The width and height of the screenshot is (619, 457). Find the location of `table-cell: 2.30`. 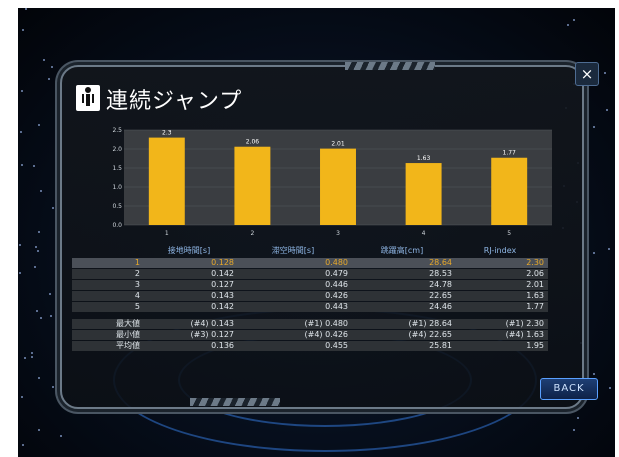

table-cell: 2.30 is located at coordinates (535, 262).